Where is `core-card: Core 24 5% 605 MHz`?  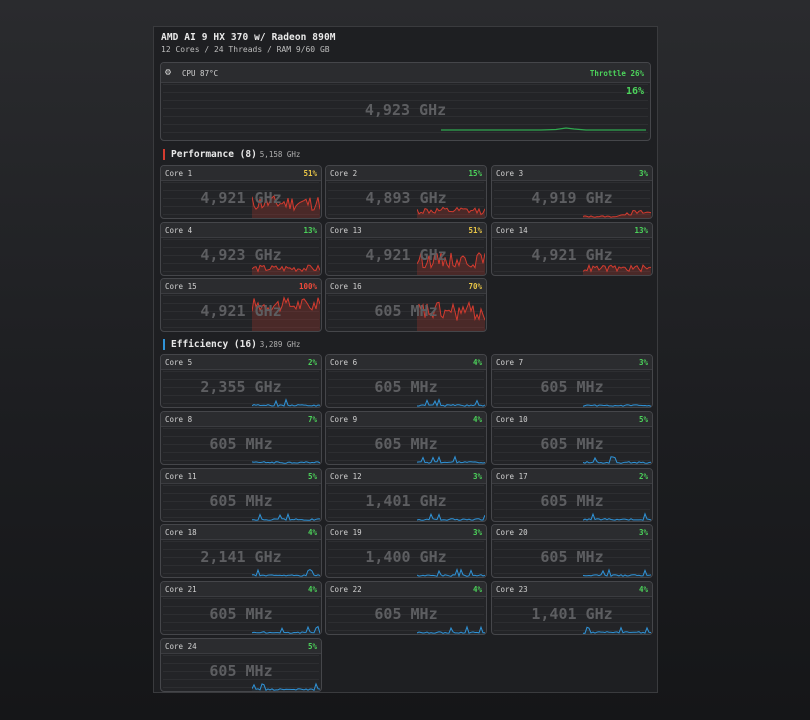
core-card: Core 24 5% 605 MHz is located at coordinates (241, 665).